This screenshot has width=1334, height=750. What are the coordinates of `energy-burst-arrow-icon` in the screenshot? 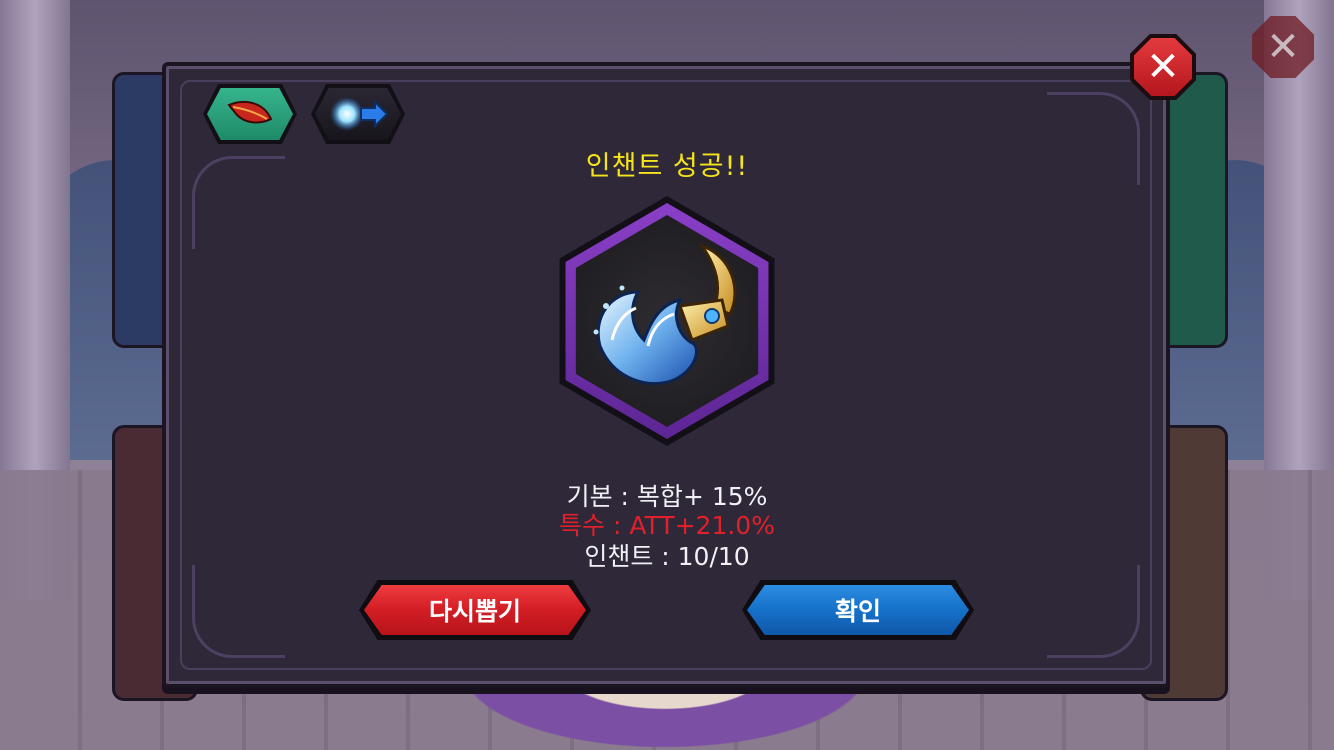 It's located at (359, 114).